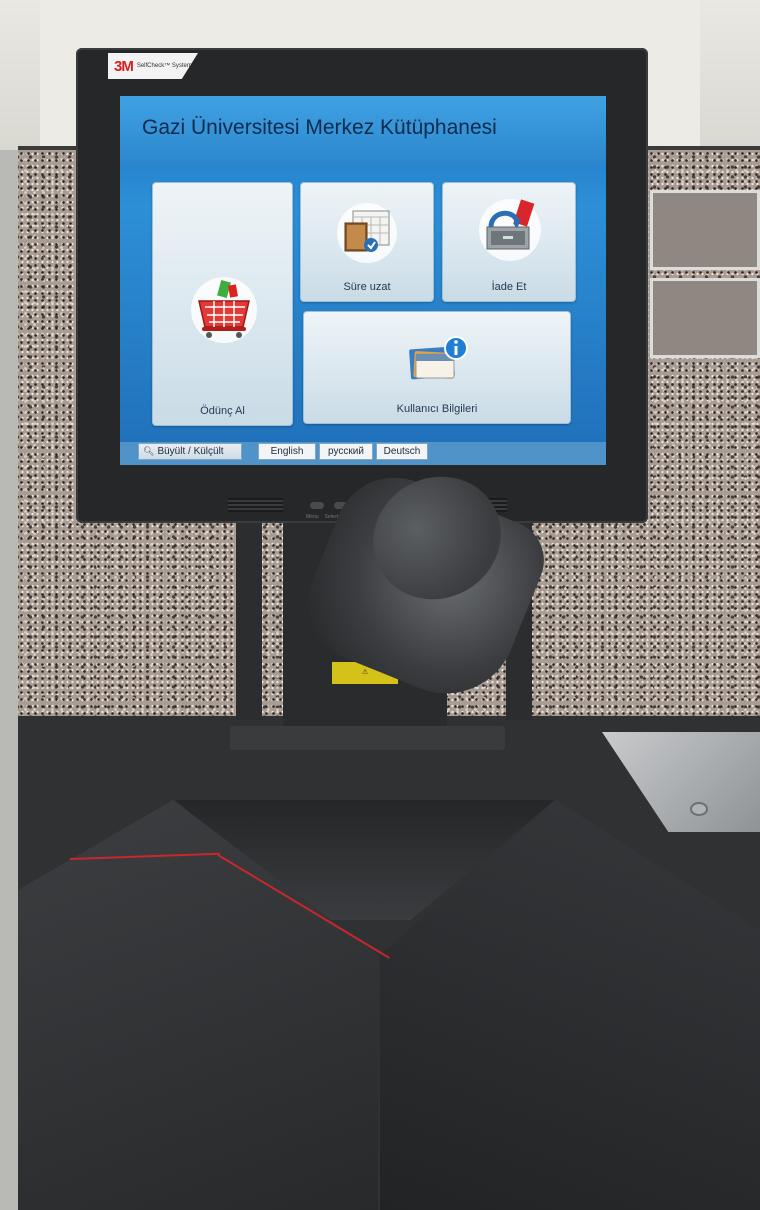 This screenshot has width=760, height=1210. I want to click on language-label: русский, so click(346, 451).